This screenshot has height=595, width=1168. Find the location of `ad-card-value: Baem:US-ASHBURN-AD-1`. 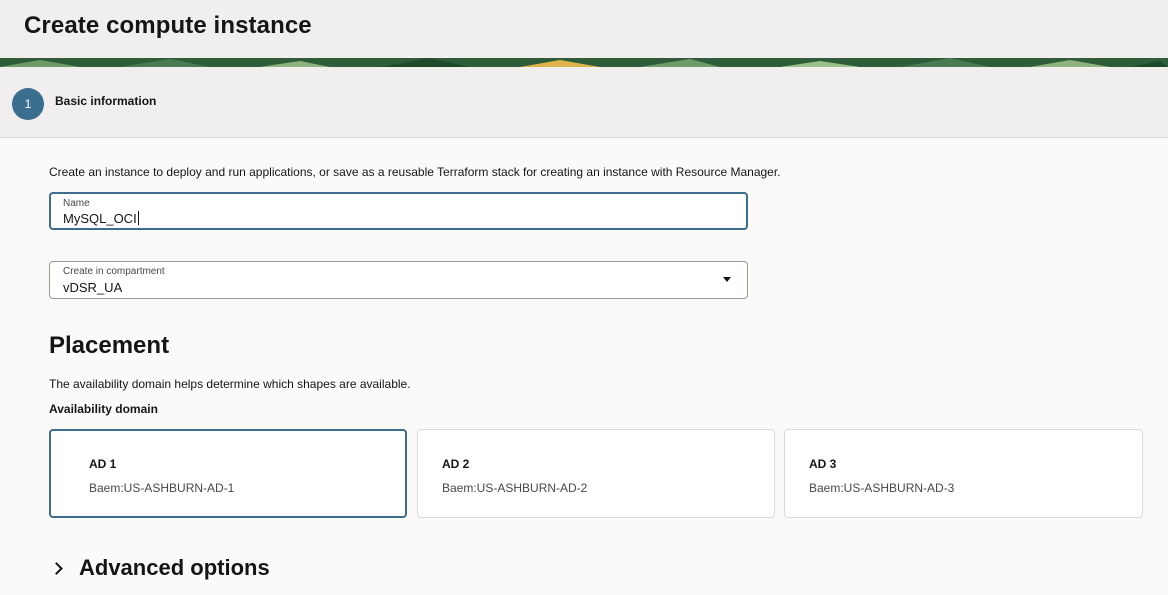

ad-card-value: Baem:US-ASHBURN-AD-1 is located at coordinates (162, 488).